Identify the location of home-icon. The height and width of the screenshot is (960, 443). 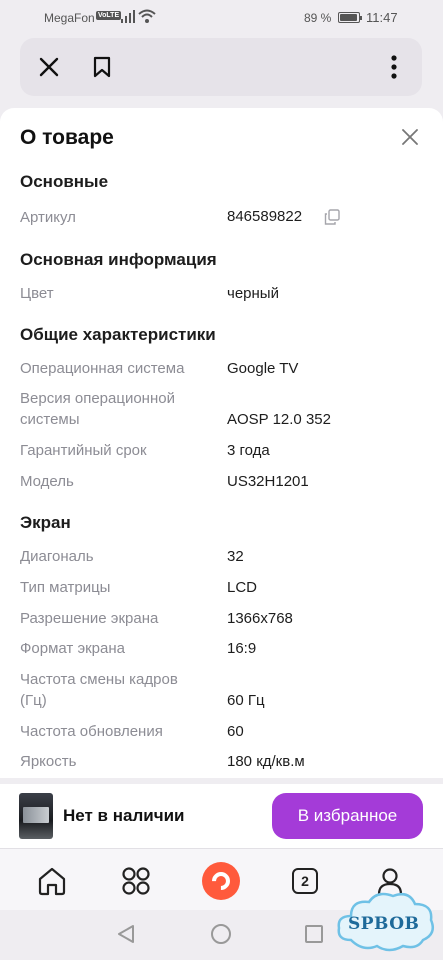
(52, 881).